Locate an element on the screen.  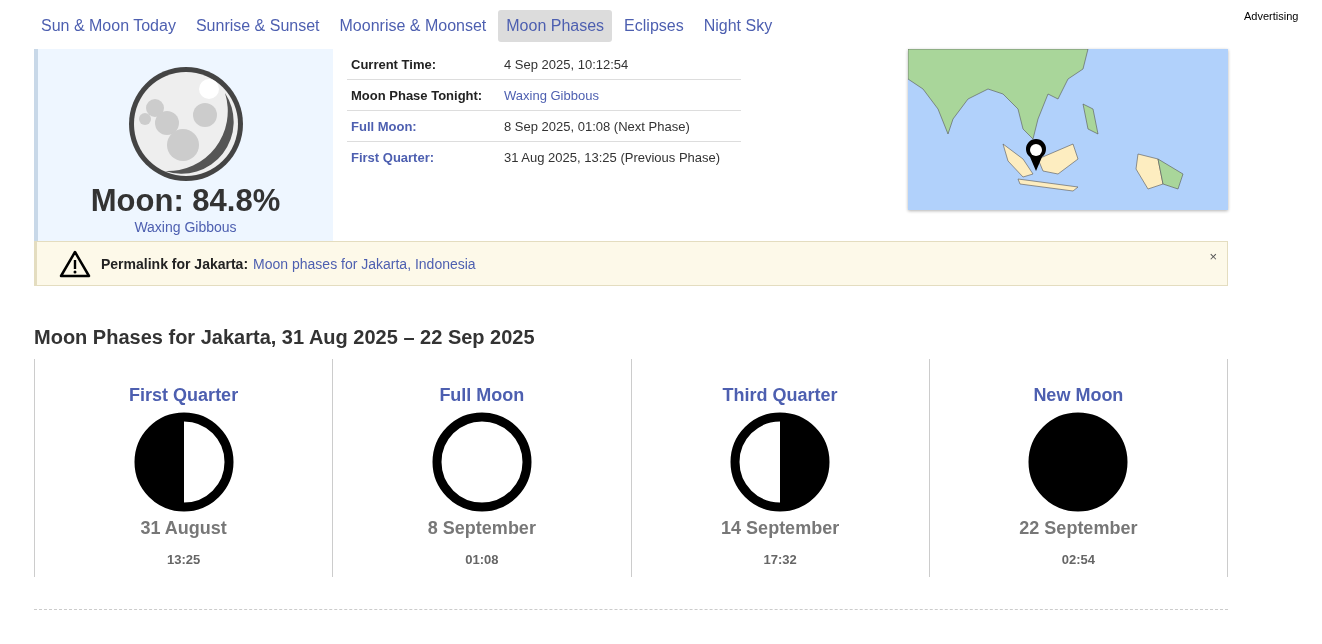
phase-label-link: First Quarter: is located at coordinates (427, 157).